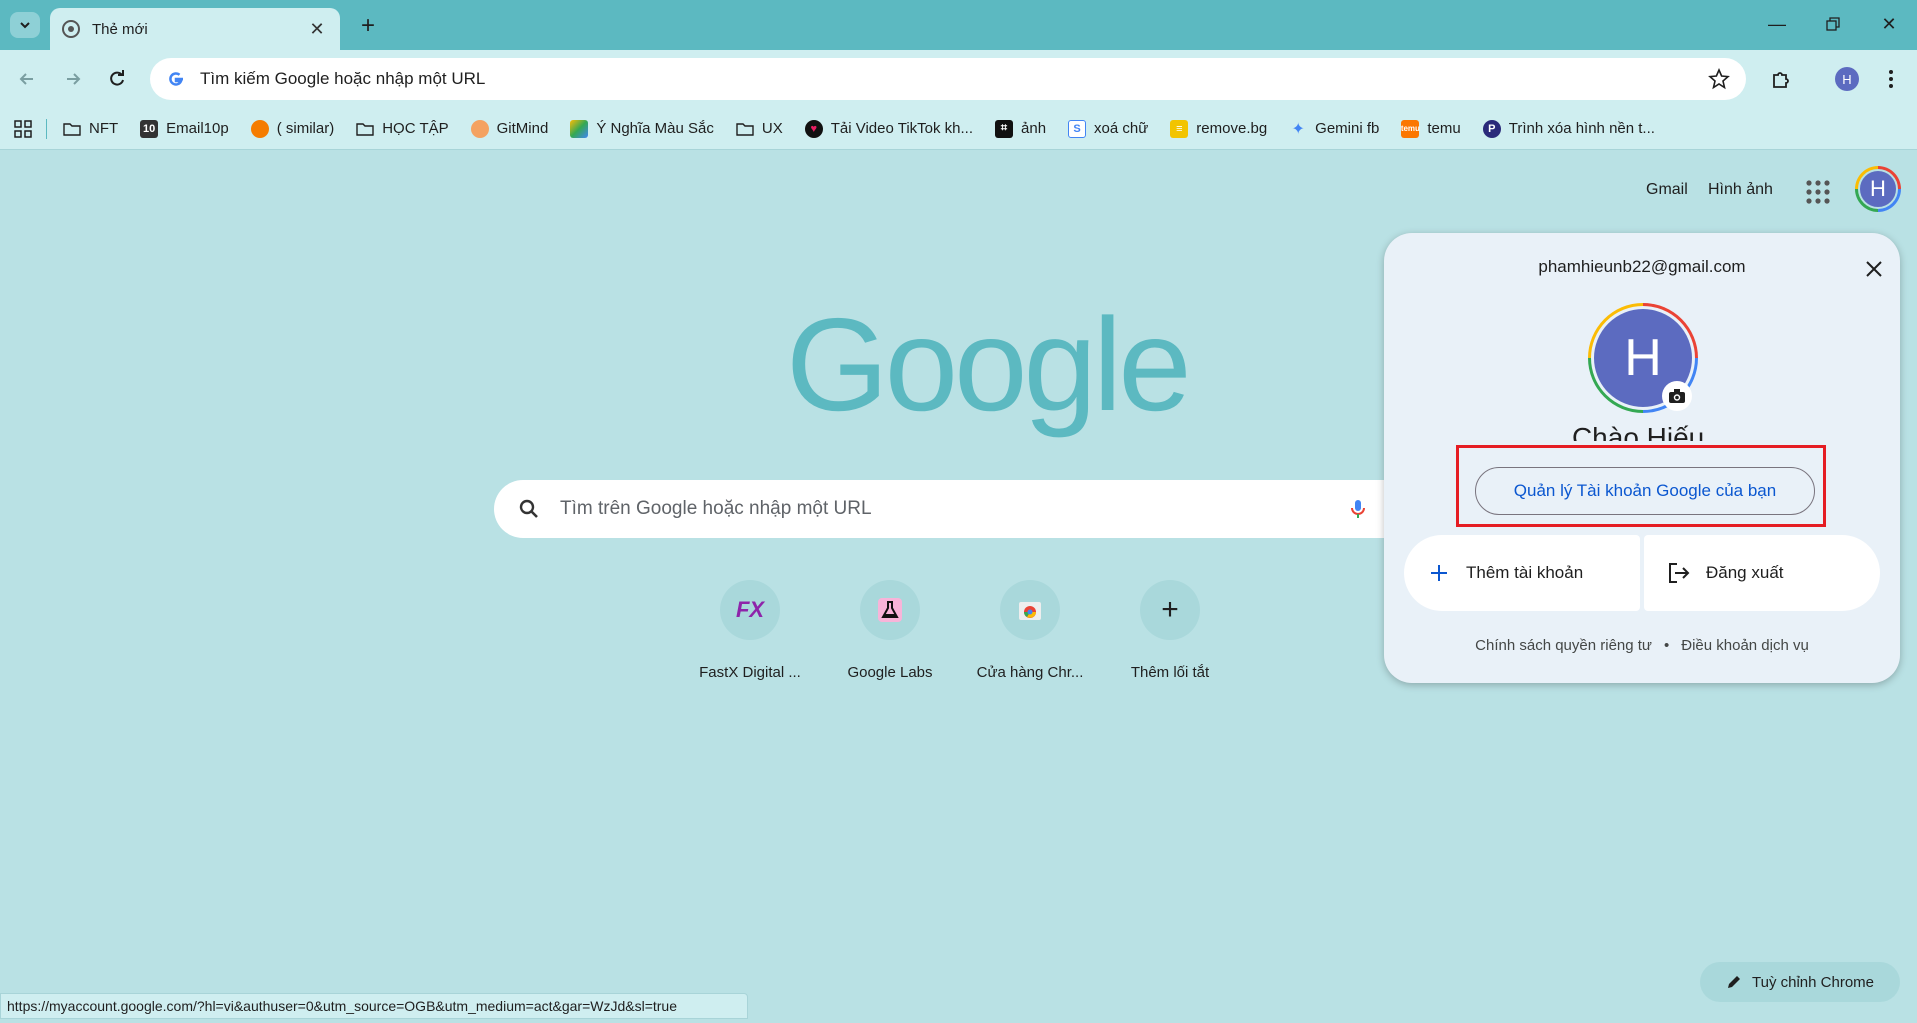  I want to click on bookmark-item: ✦ Gemini fb, so click(1334, 129).